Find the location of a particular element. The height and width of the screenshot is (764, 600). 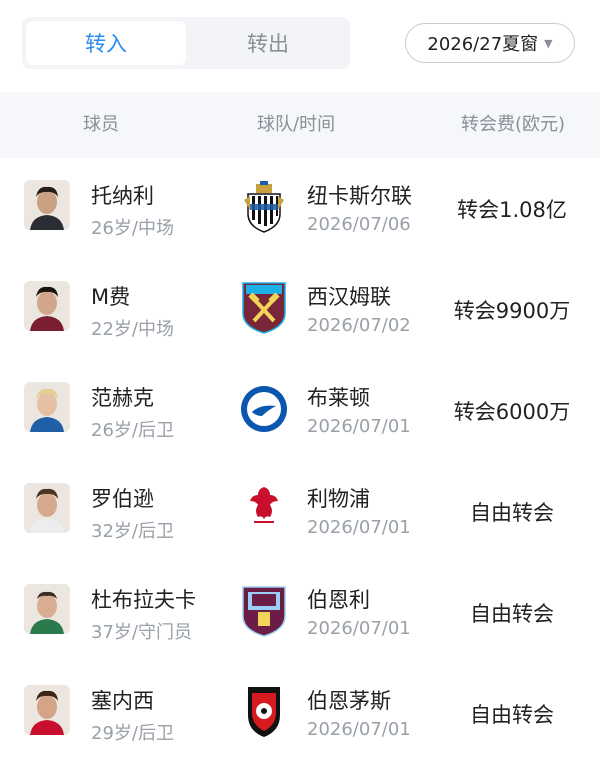

player-name: 罗伯逊 is located at coordinates (122, 499).